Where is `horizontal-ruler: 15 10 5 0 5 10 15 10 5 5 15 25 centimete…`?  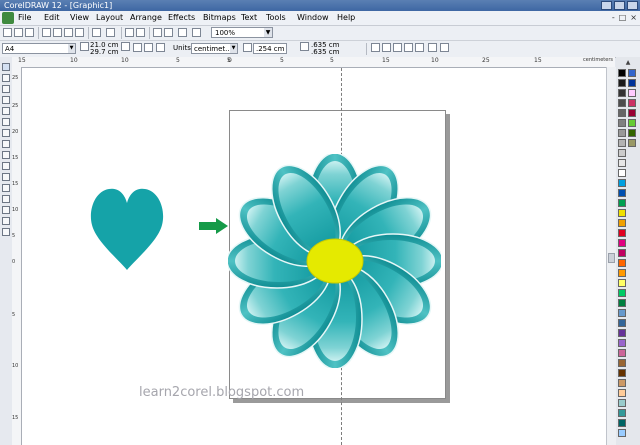 horizontal-ruler: 15 10 5 0 5 10 15 10 5 5 15 25 centimete… is located at coordinates (313, 62).